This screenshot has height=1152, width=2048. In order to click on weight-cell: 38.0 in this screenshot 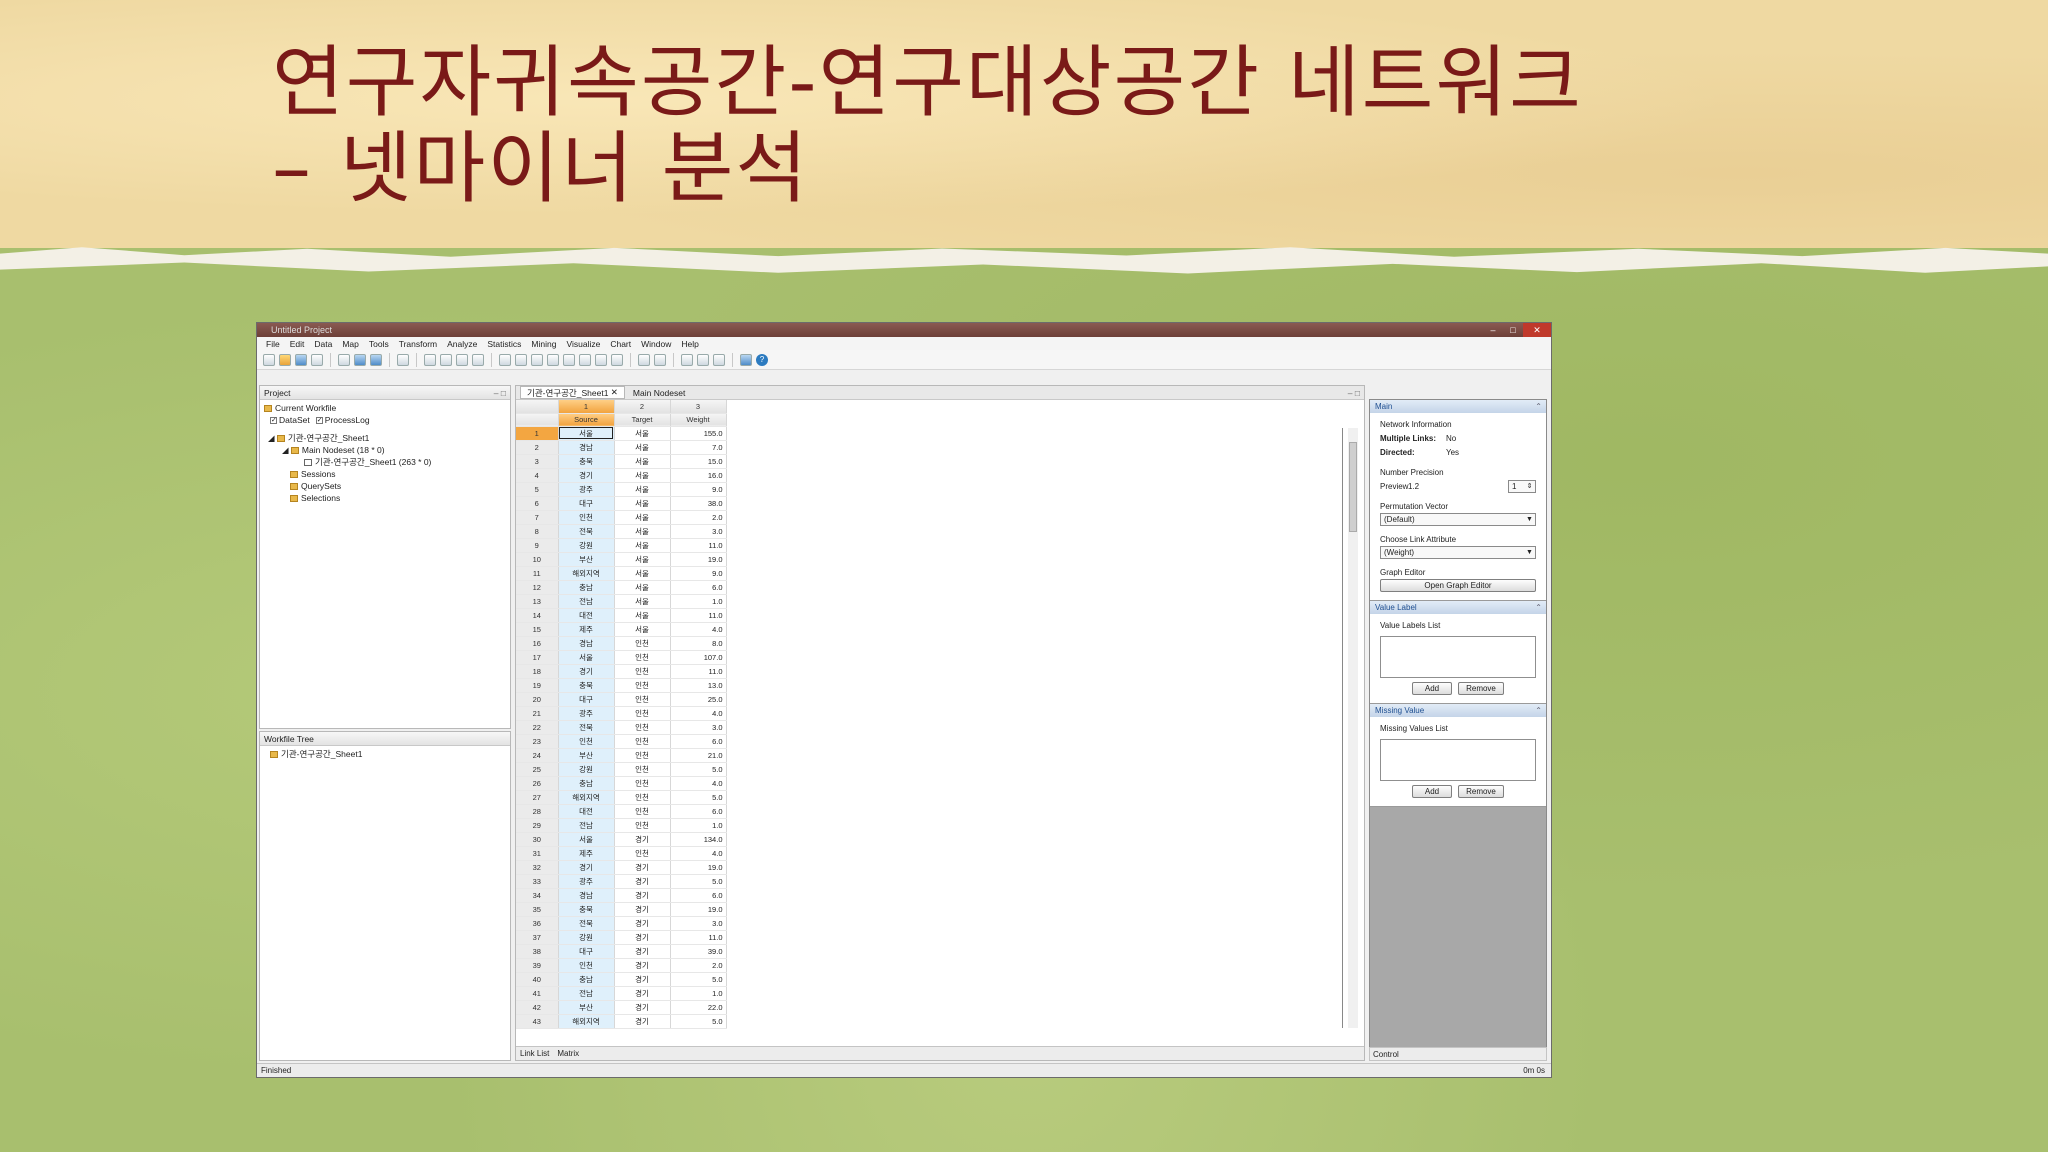, I will do `click(698, 503)`.